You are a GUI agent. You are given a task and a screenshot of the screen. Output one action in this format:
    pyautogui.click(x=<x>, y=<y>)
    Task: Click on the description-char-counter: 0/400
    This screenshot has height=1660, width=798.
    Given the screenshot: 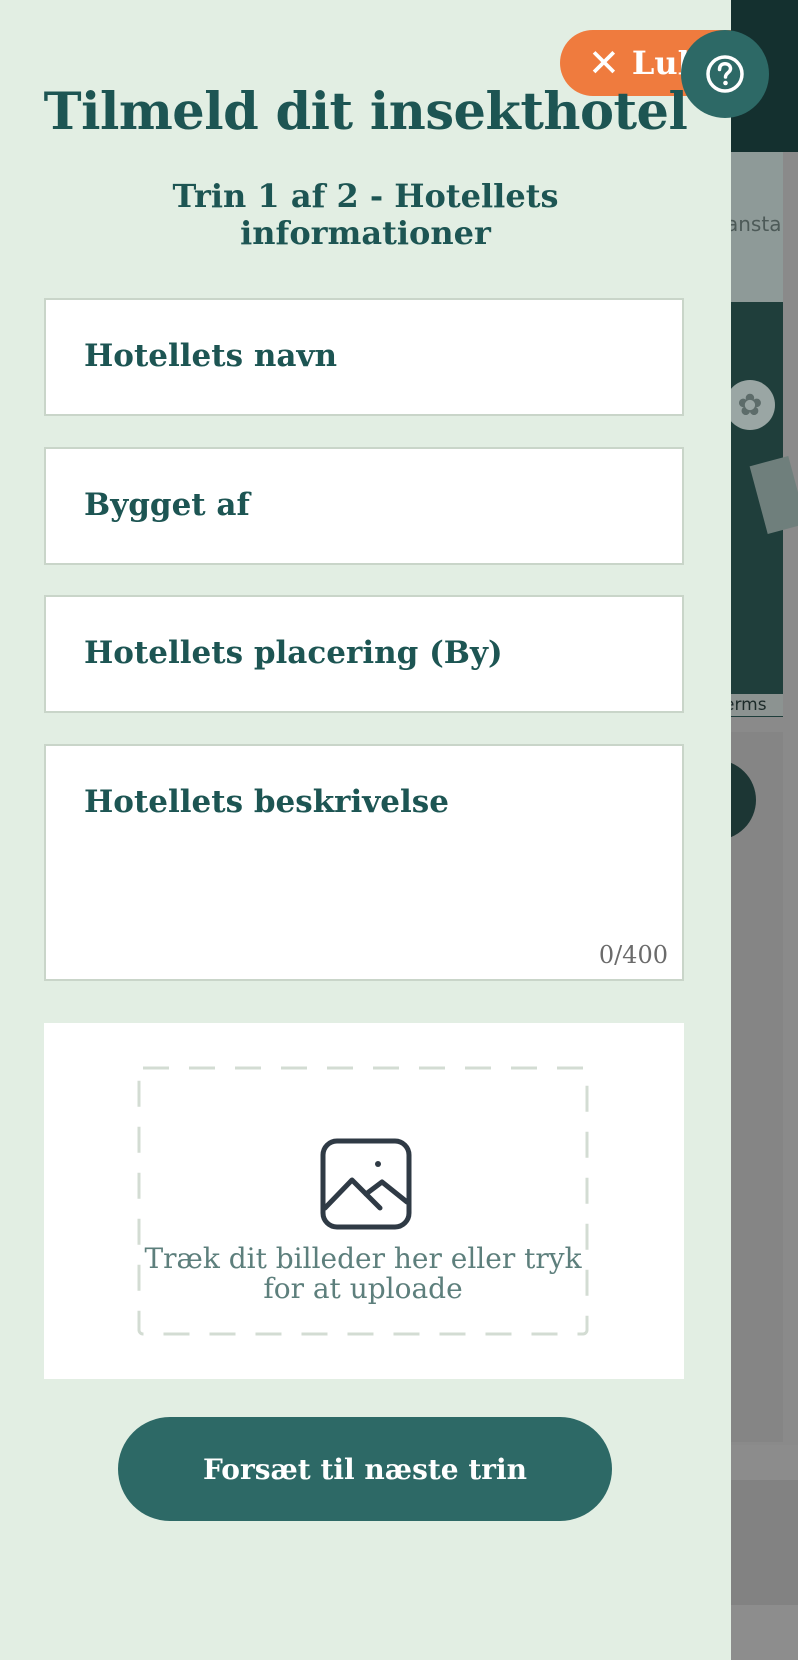 What is the action you would take?
    pyautogui.click(x=633, y=955)
    